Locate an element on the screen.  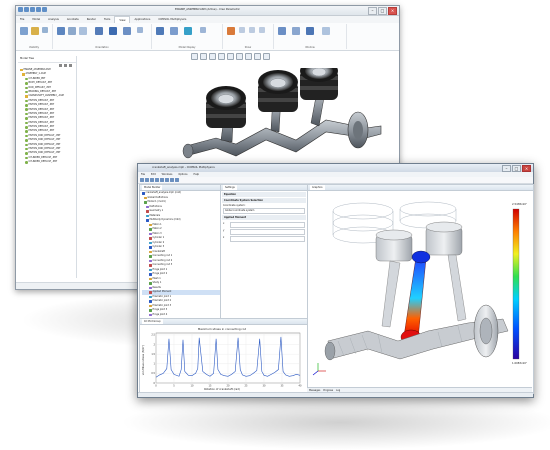
ribbon-tab: File is located at coordinates (22, 19).